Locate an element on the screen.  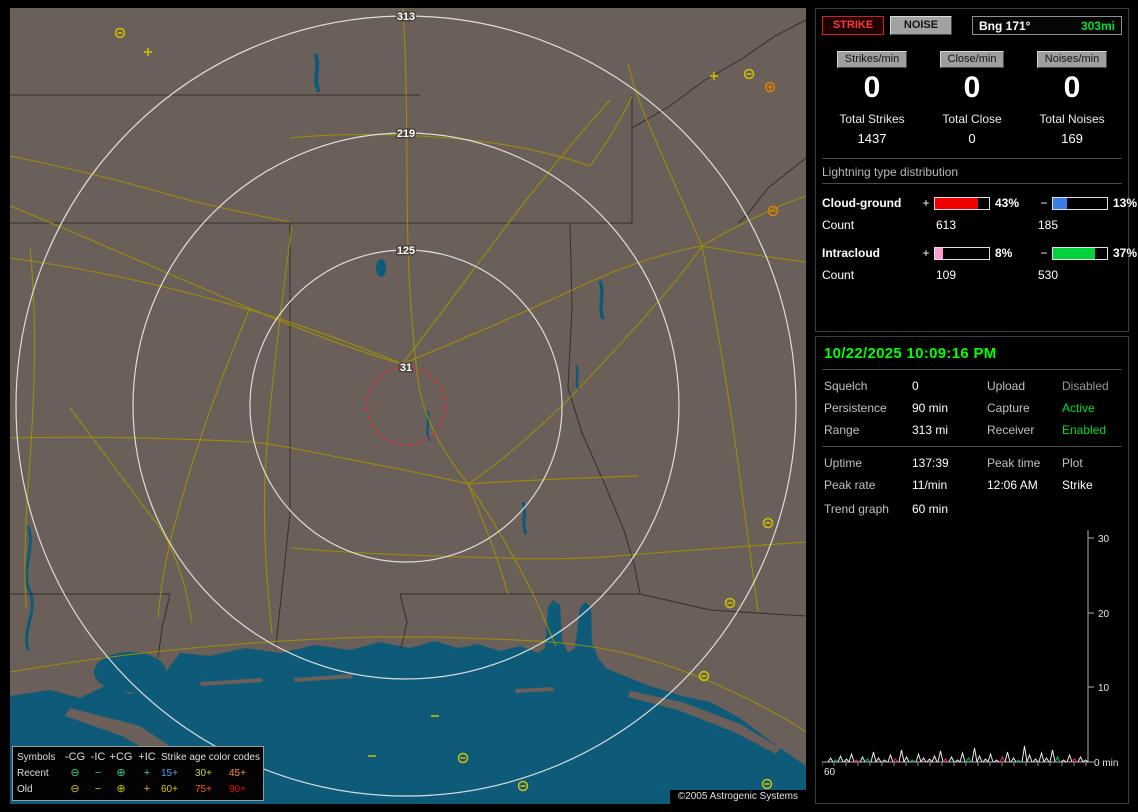
recent-pos-ic-icon: + is located at coordinates (147, 773).